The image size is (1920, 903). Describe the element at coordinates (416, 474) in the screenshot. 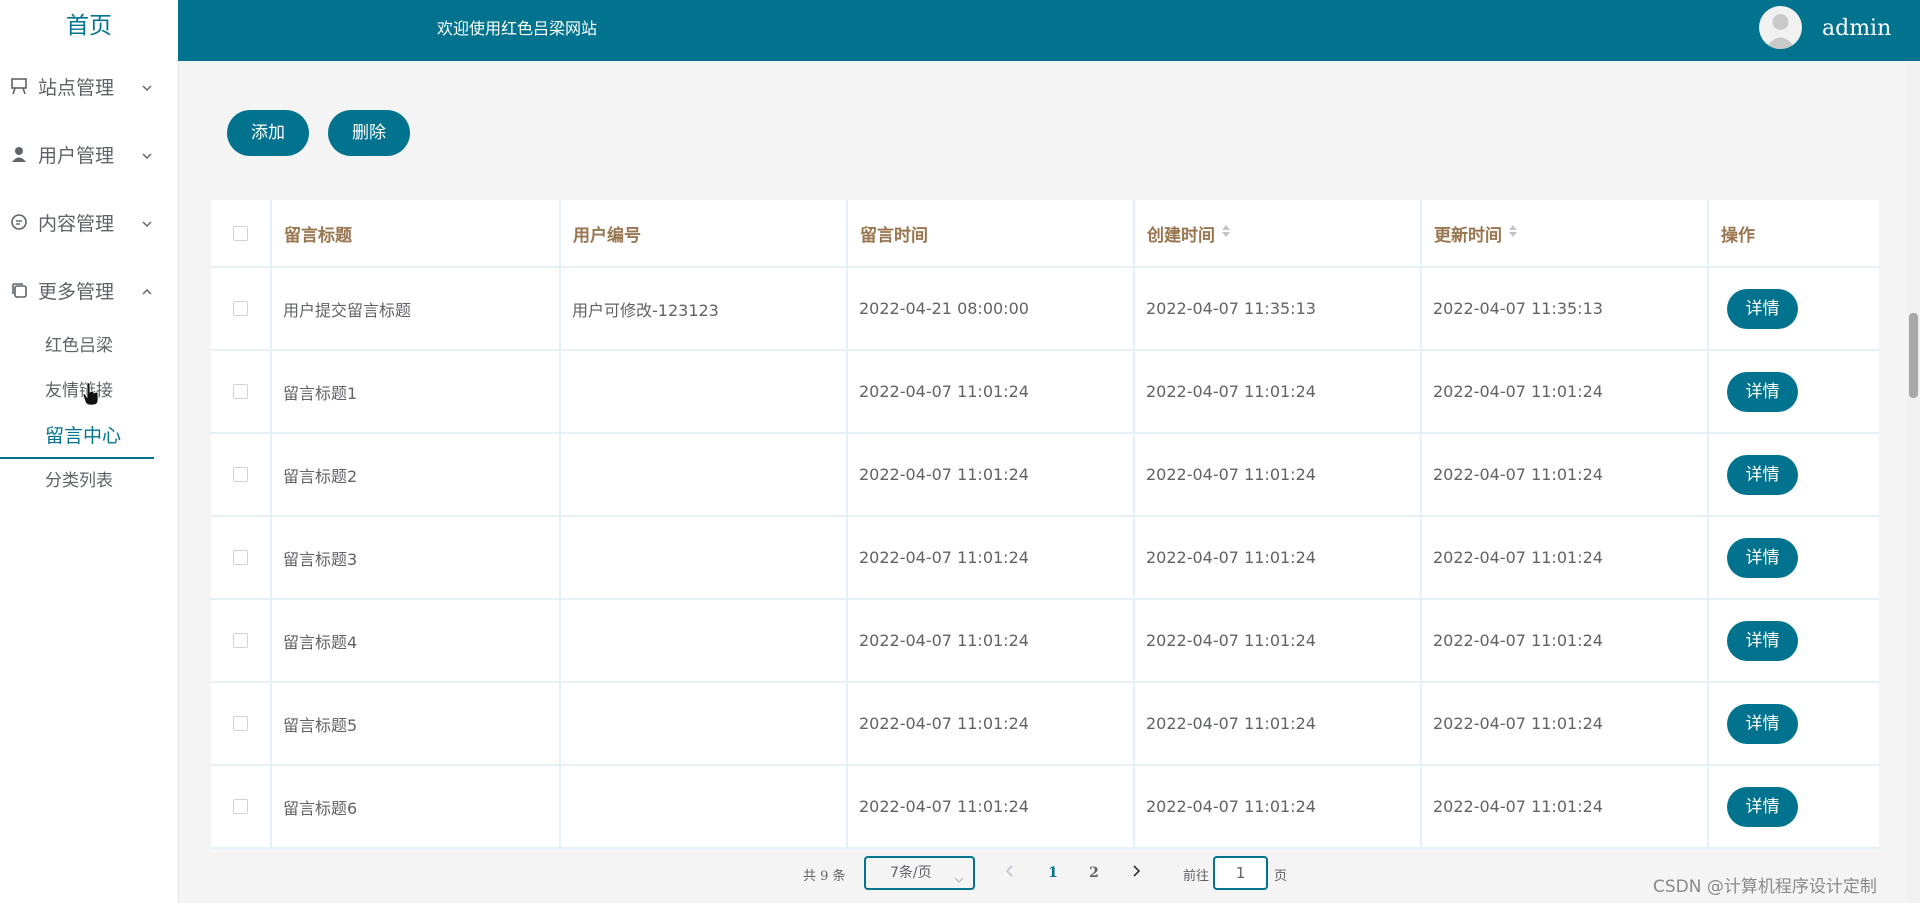

I see `message-title-cell: 留言标题2` at that location.